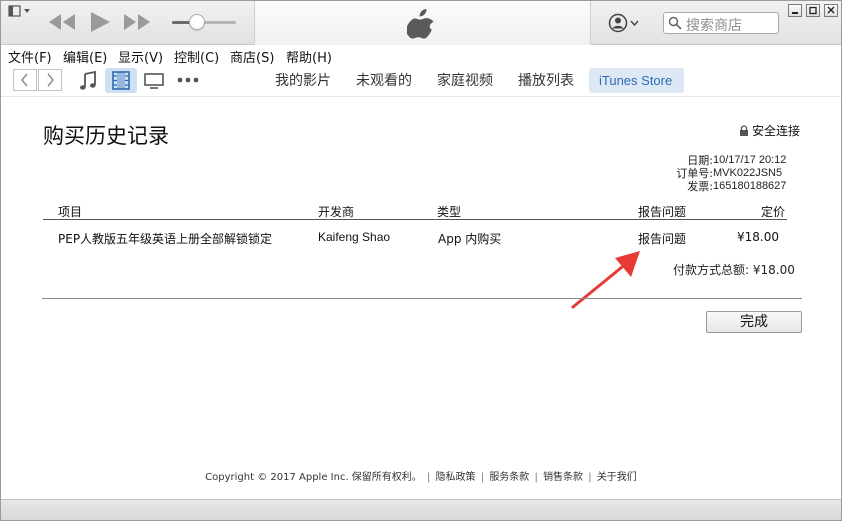 This screenshot has width=842, height=521. I want to click on forward-button, so click(50, 80).